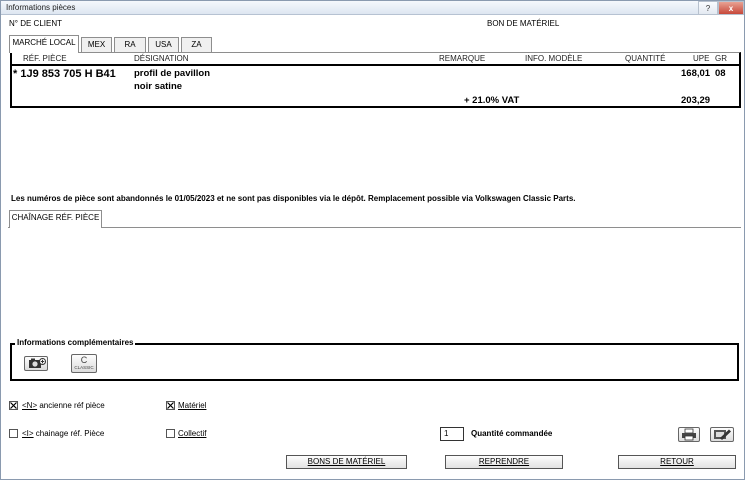 This screenshot has height=480, width=745. Describe the element at coordinates (708, 8) in the screenshot. I see `help-button: ?` at that location.